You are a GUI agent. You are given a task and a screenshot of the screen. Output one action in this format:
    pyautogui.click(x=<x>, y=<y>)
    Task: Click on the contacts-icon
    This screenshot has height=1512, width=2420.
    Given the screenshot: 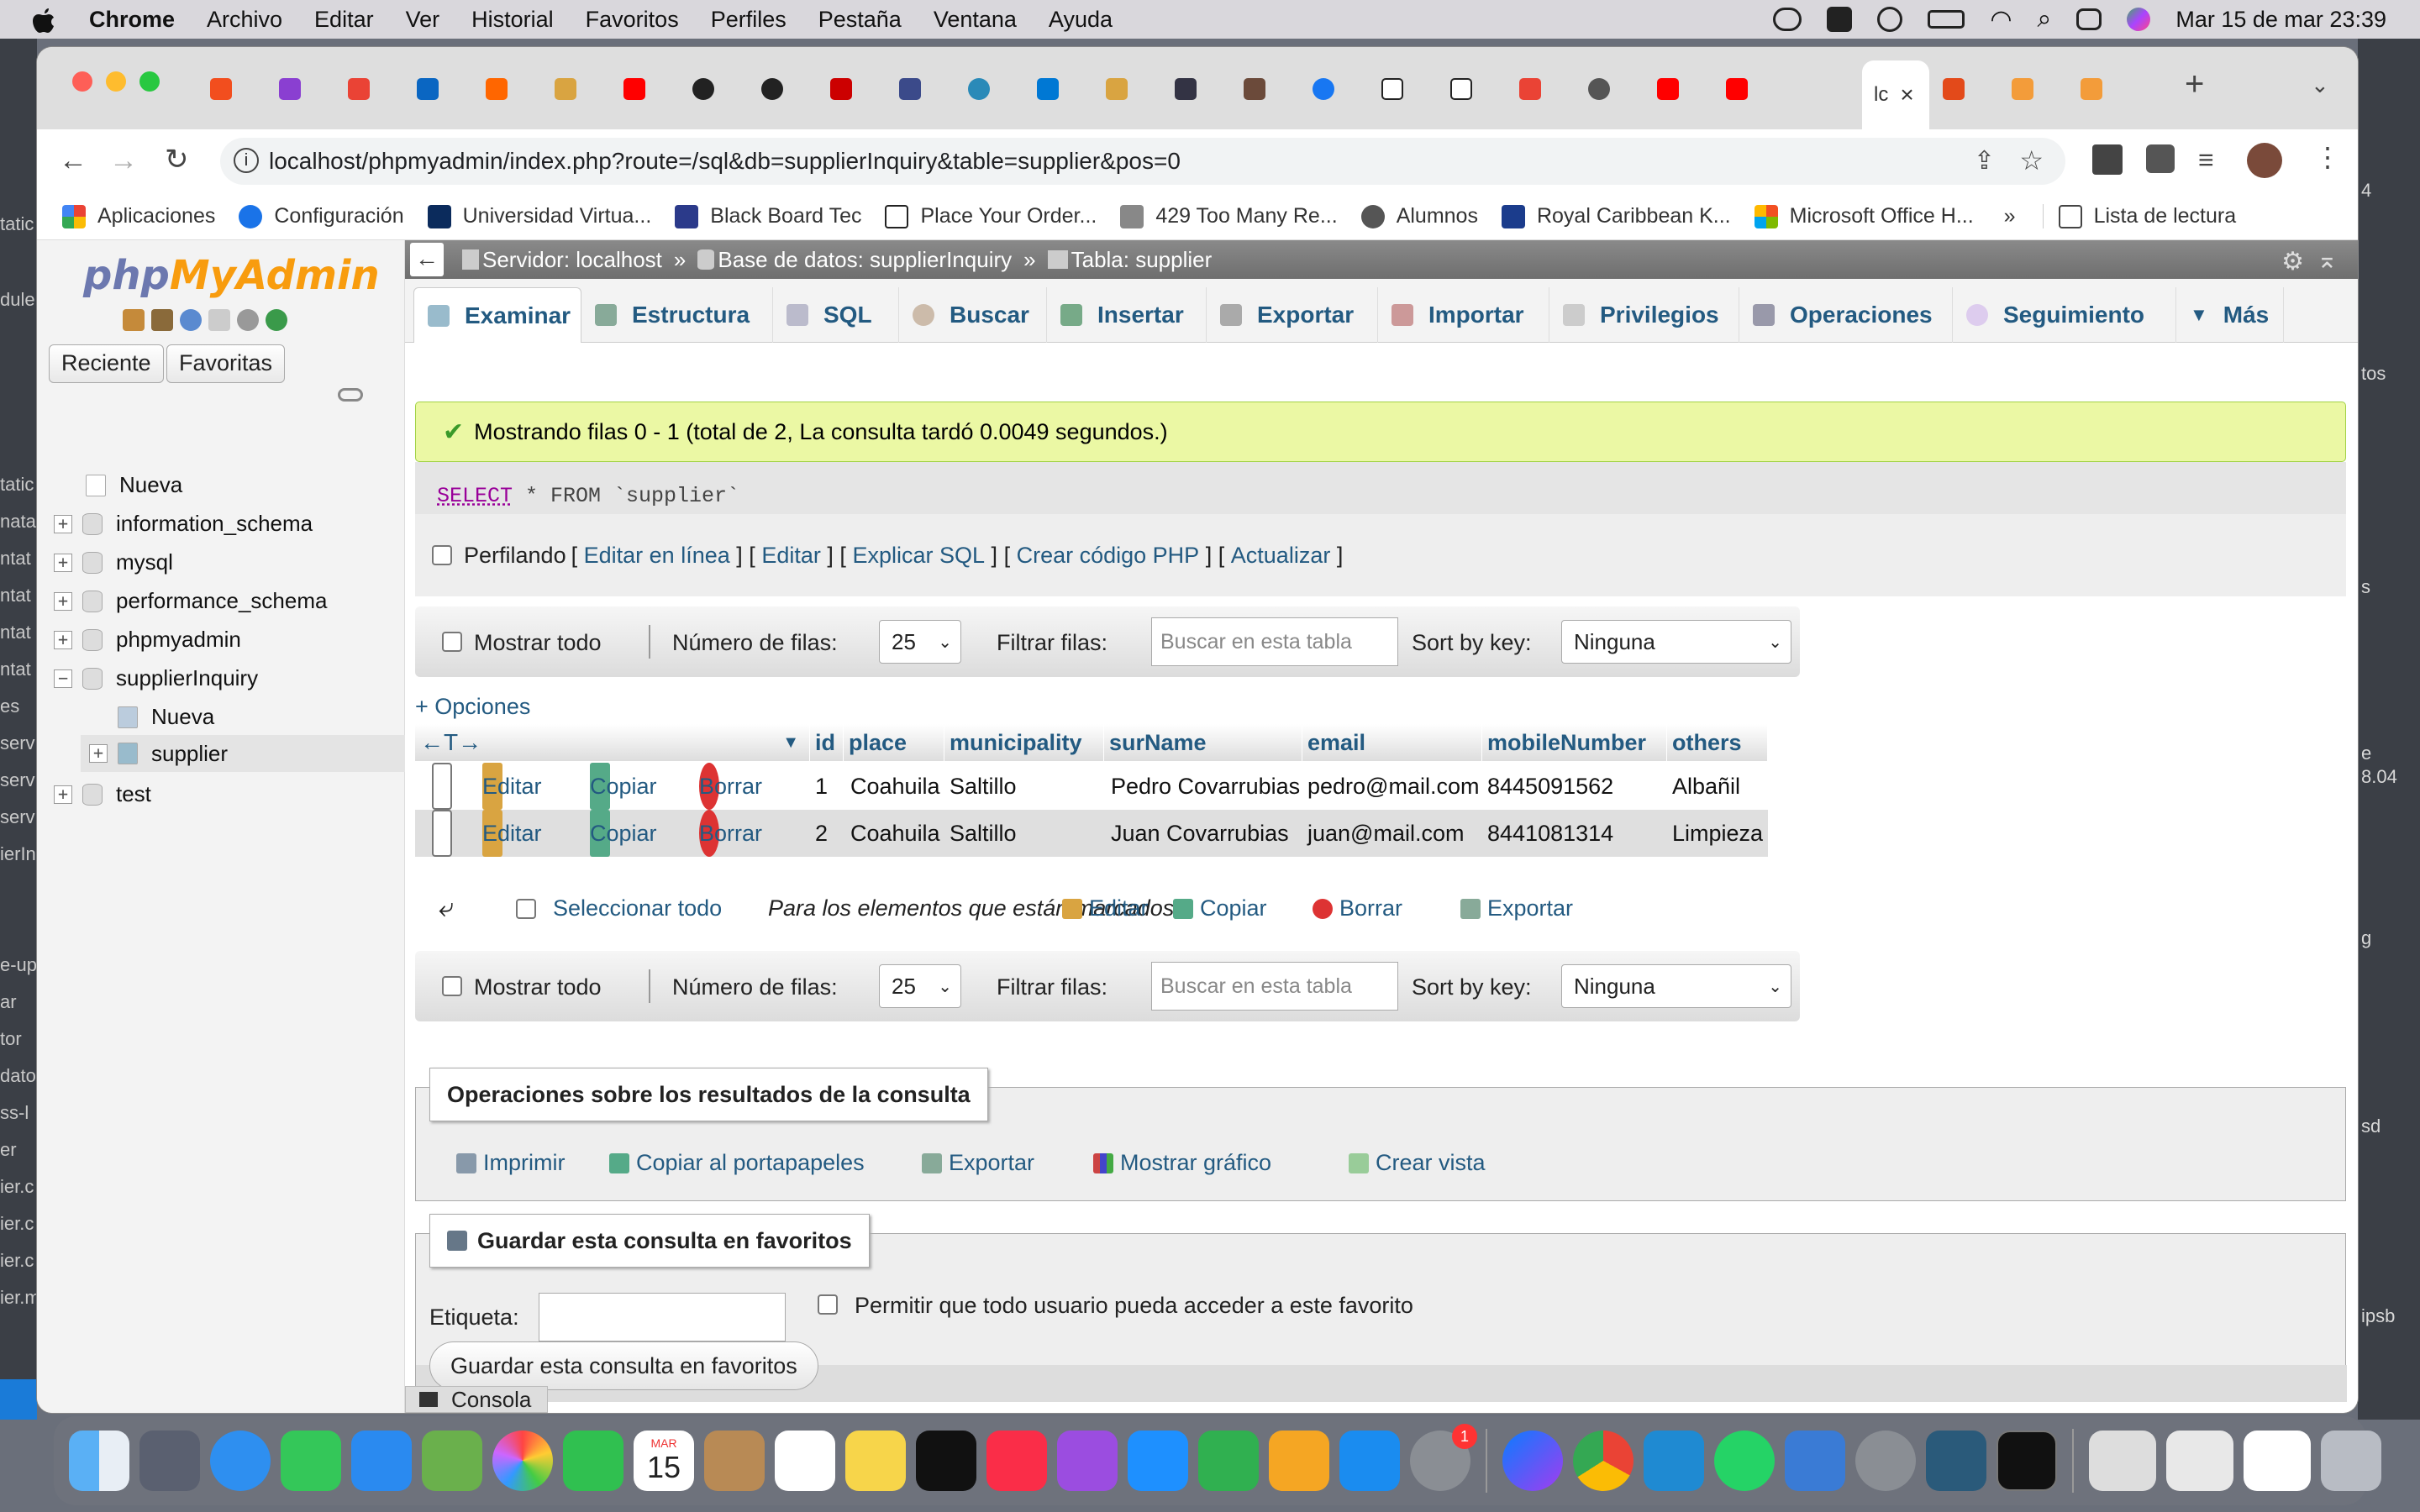 What is the action you would take?
    pyautogui.click(x=734, y=1461)
    